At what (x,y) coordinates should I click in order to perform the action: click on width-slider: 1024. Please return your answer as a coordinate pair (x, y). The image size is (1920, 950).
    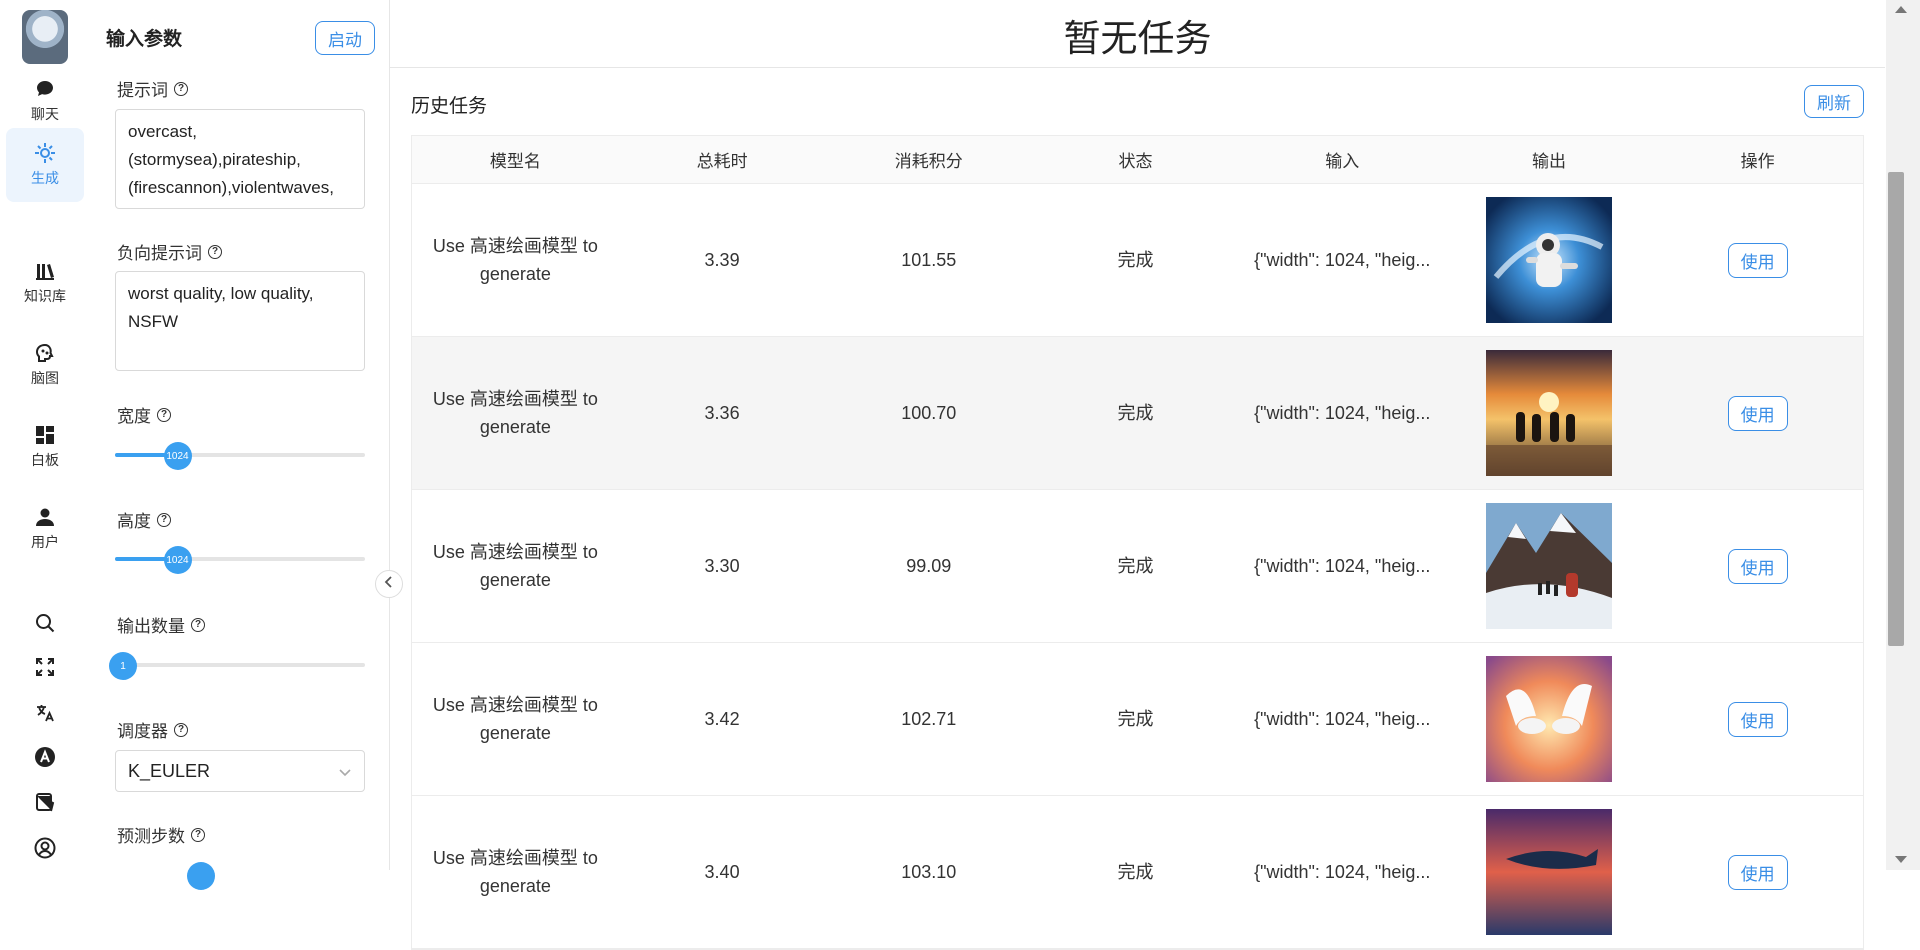
    Looking at the image, I should click on (240, 456).